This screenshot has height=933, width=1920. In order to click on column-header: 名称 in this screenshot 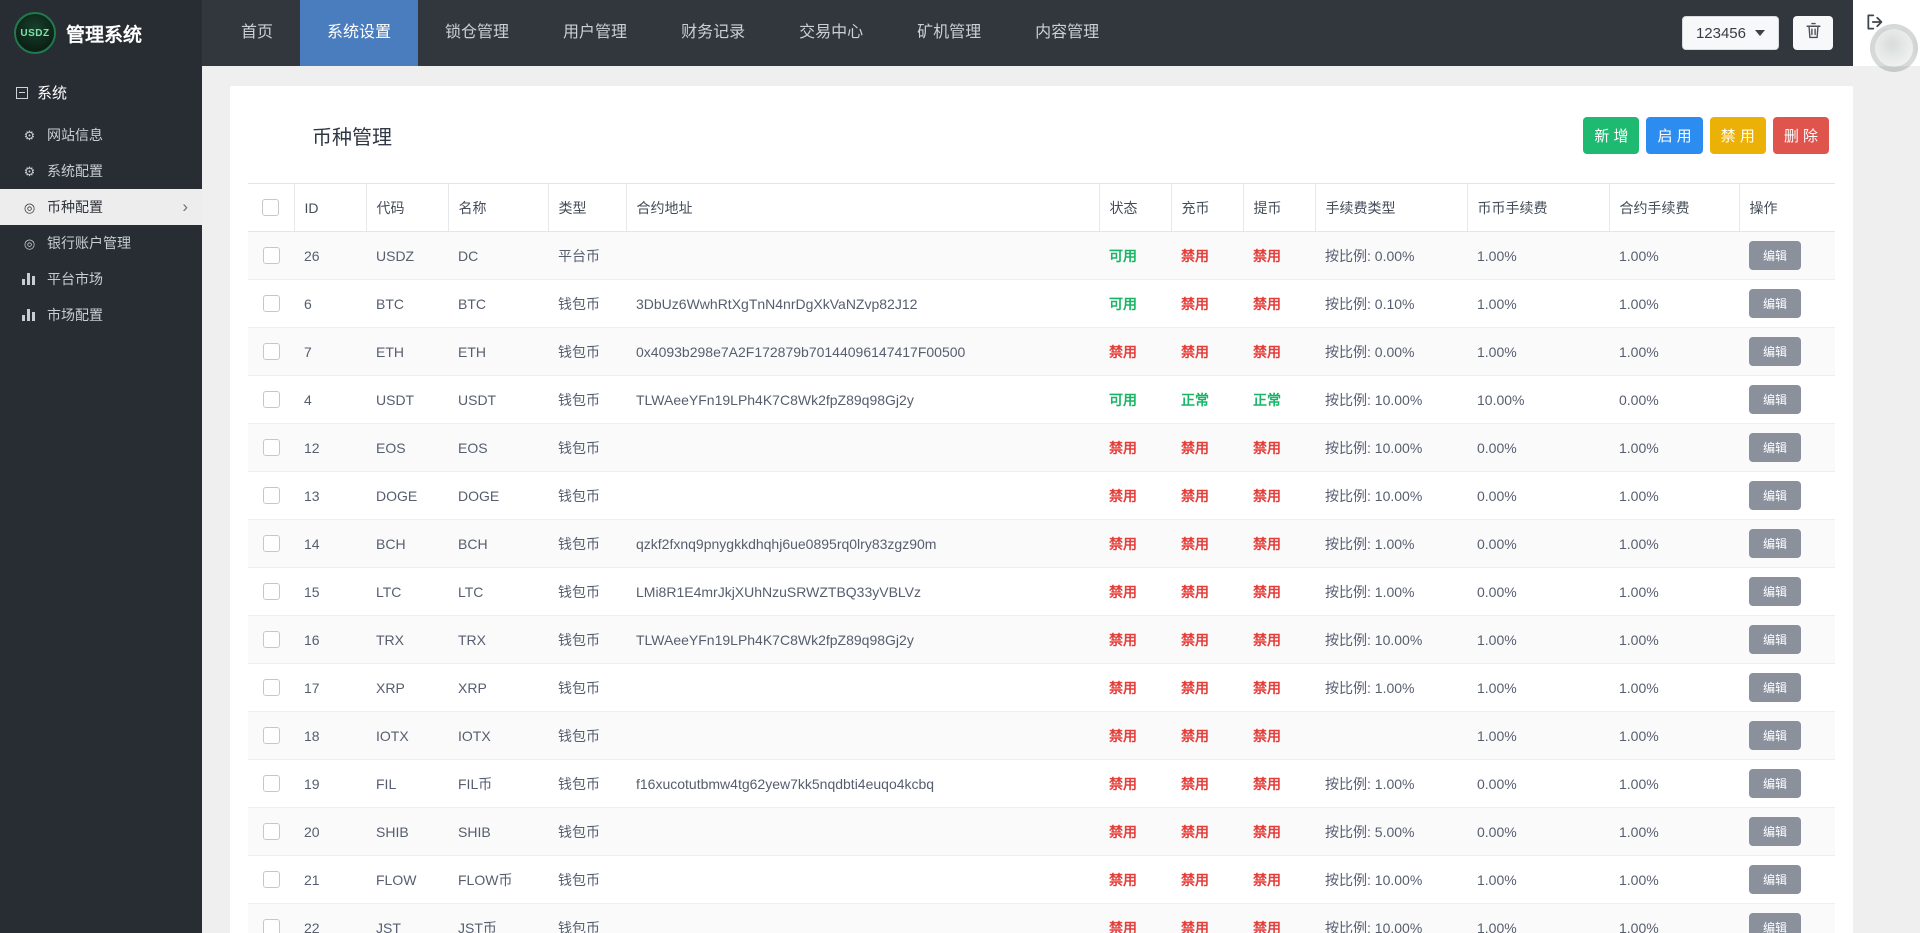, I will do `click(498, 207)`.